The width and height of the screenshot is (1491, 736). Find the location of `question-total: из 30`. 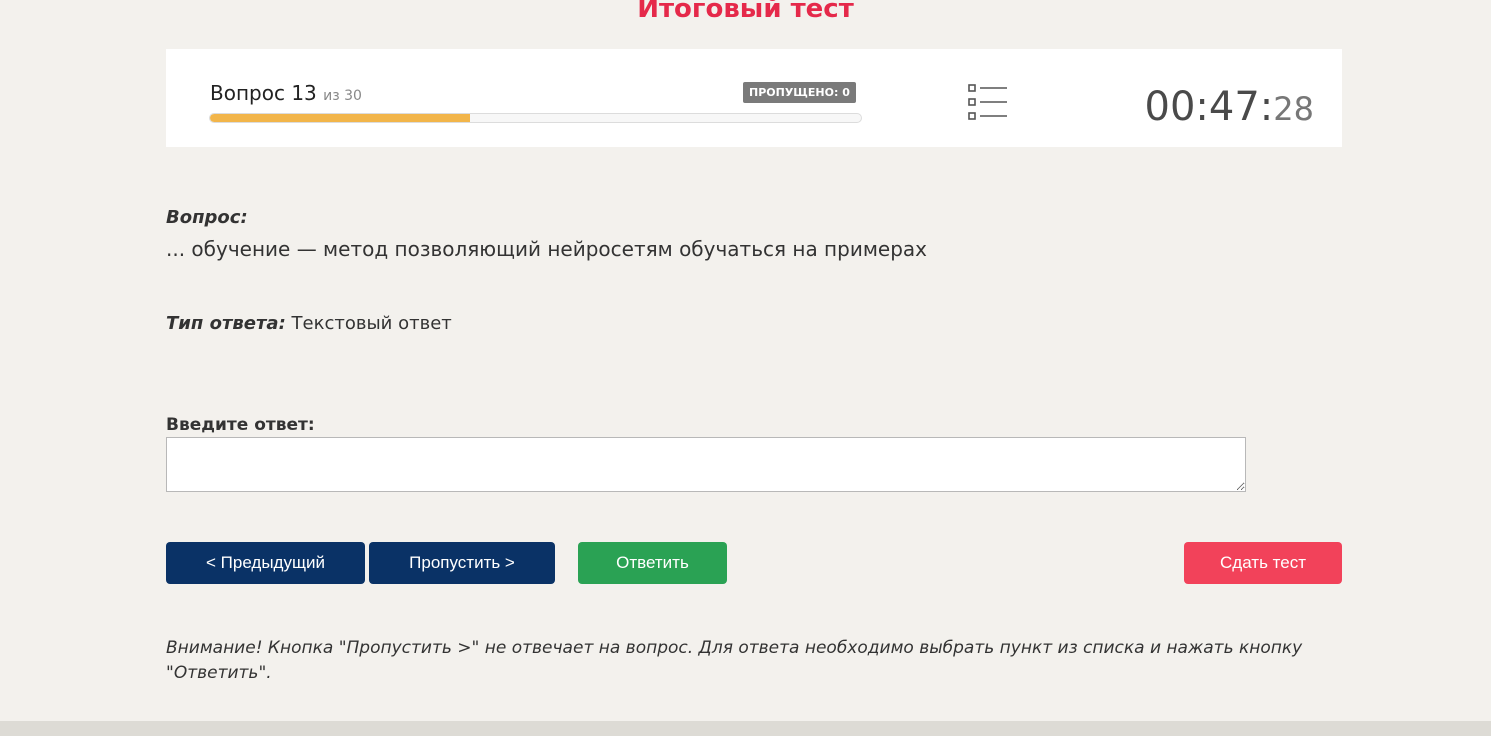

question-total: из 30 is located at coordinates (342, 96).